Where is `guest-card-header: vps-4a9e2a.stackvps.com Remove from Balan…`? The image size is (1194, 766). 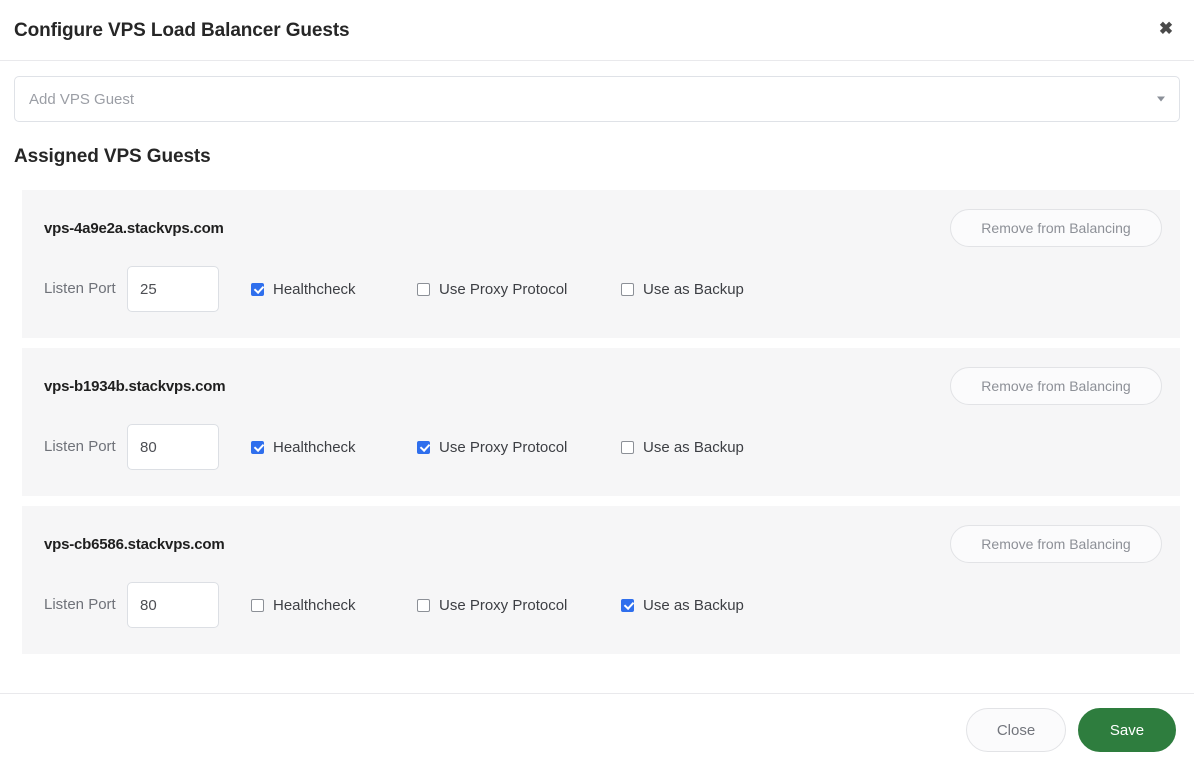
guest-card-header: vps-4a9e2a.stackvps.com Remove from Balan… is located at coordinates (603, 228).